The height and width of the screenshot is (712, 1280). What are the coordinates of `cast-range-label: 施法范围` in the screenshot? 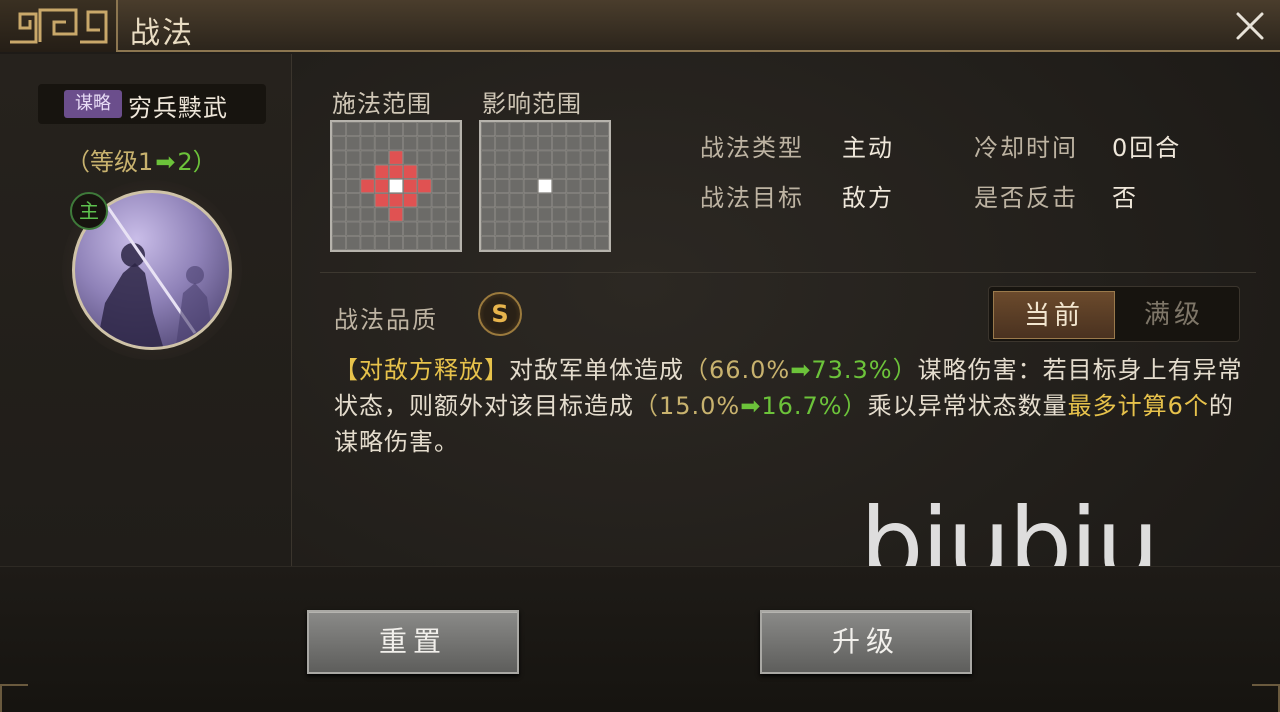 It's located at (382, 104).